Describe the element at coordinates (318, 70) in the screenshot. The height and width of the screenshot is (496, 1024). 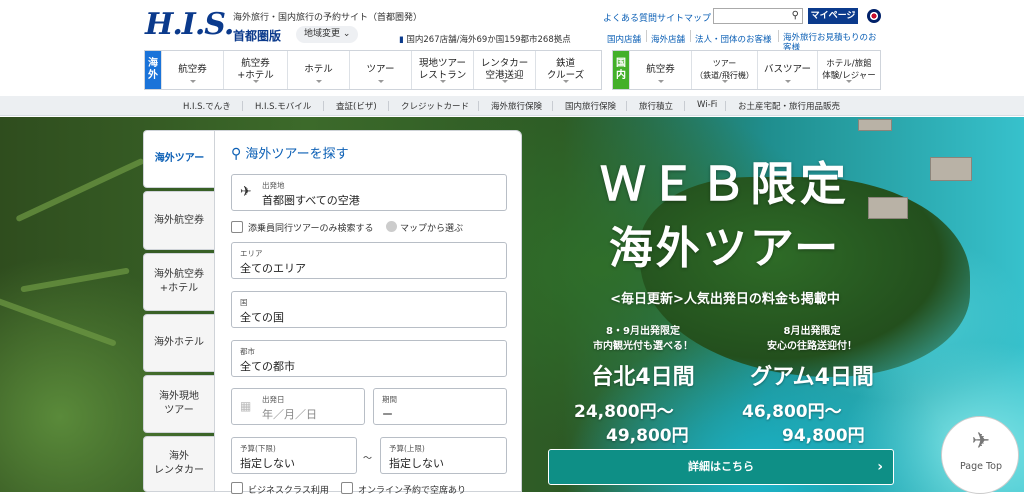
I see `overseas-nav-hotel: ホテル` at that location.